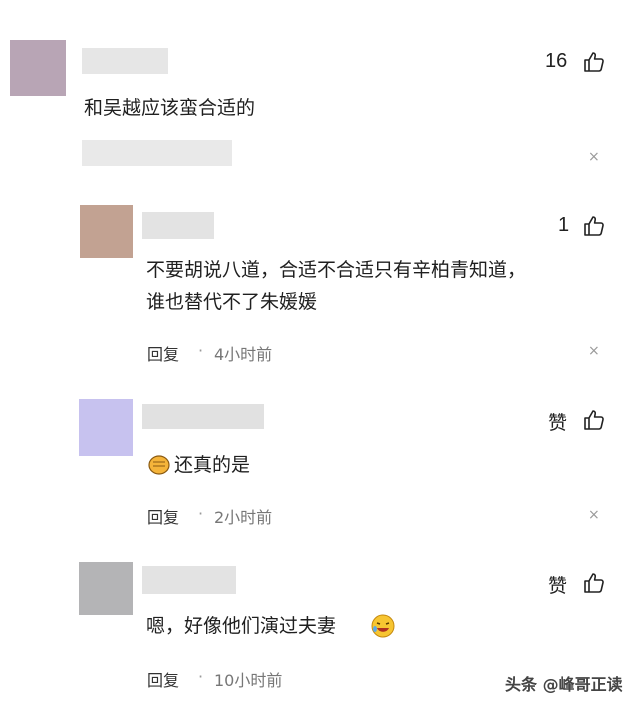  What do you see at coordinates (241, 626) in the screenshot?
I see `comment-text: 嗯，好像他们演过夫妻` at bounding box center [241, 626].